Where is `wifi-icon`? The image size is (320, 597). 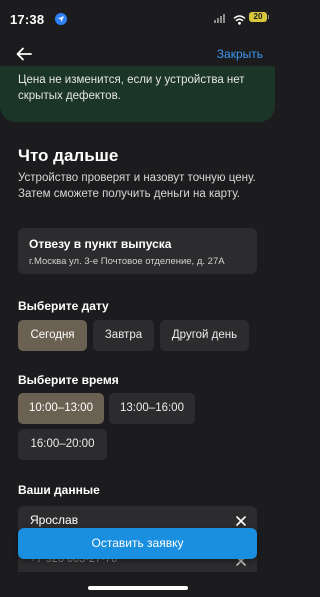 wifi-icon is located at coordinates (239, 21).